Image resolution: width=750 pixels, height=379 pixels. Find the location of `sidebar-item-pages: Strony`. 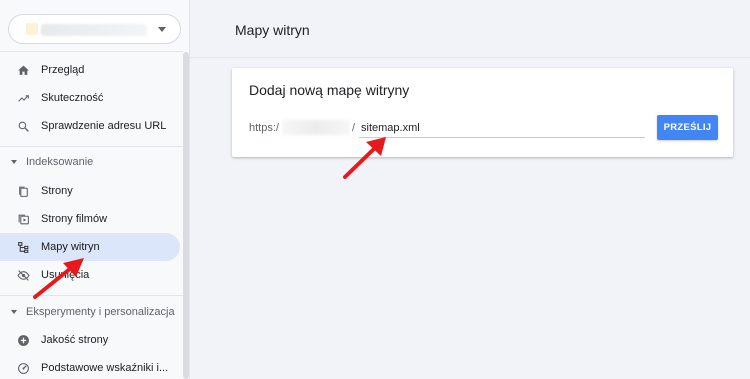

sidebar-item-pages: Strony is located at coordinates (90, 191).